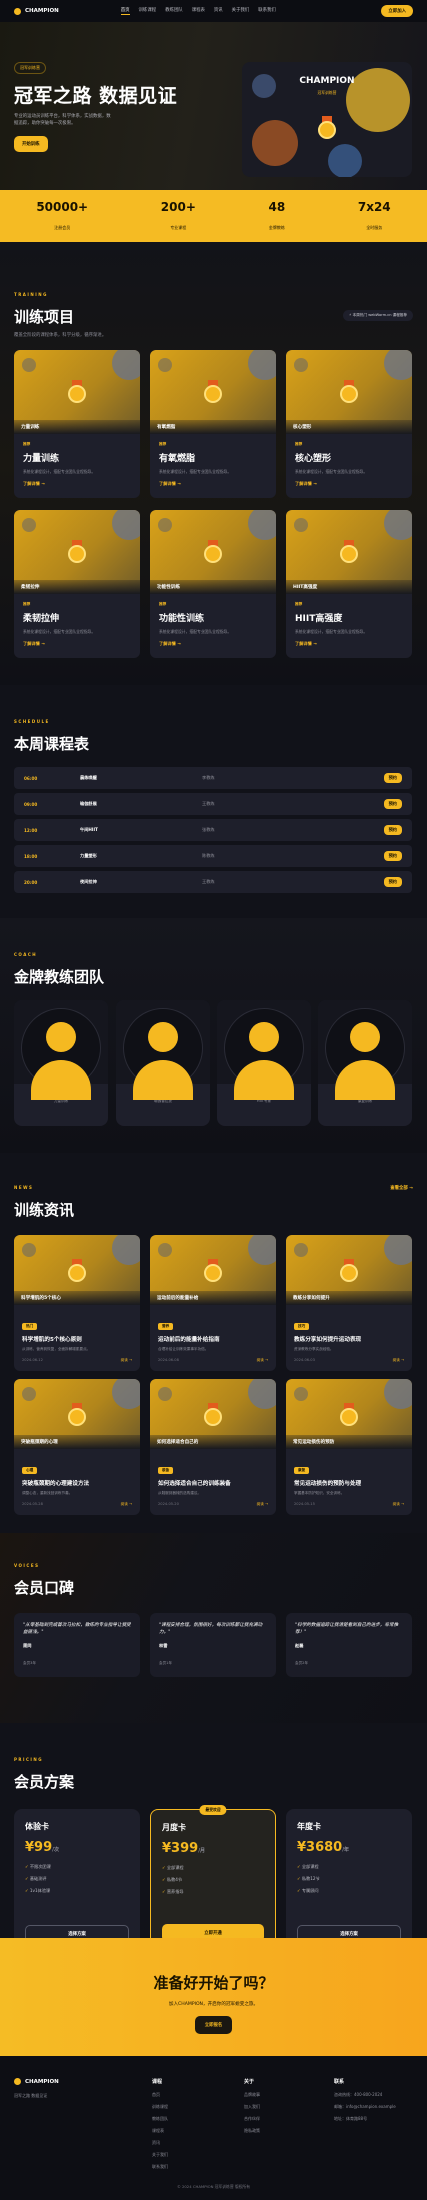 The height and width of the screenshot is (2200, 427). What do you see at coordinates (213, 424) in the screenshot?
I see `program-card: 有氧燃脂 推荐 有氧燃脂 系统化课程设计，搭配专业团队全程指导。 了解详情 →` at bounding box center [213, 424].